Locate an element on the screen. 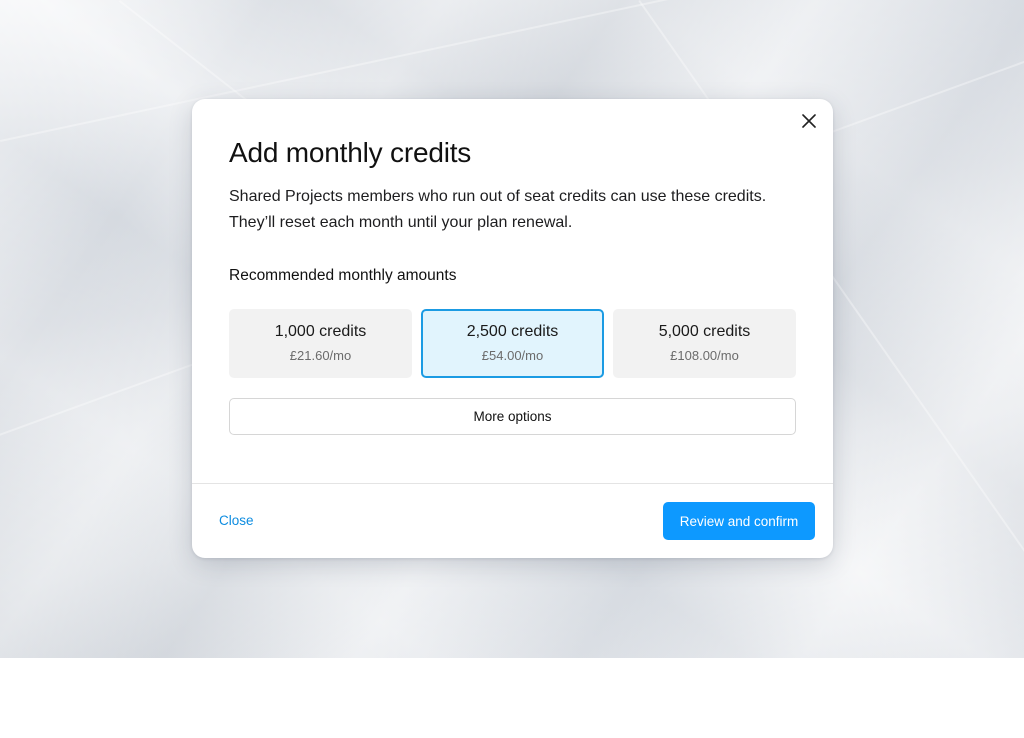 Image resolution: width=1024 pixels, height=738 pixels. more-options-button: More options is located at coordinates (512, 416).